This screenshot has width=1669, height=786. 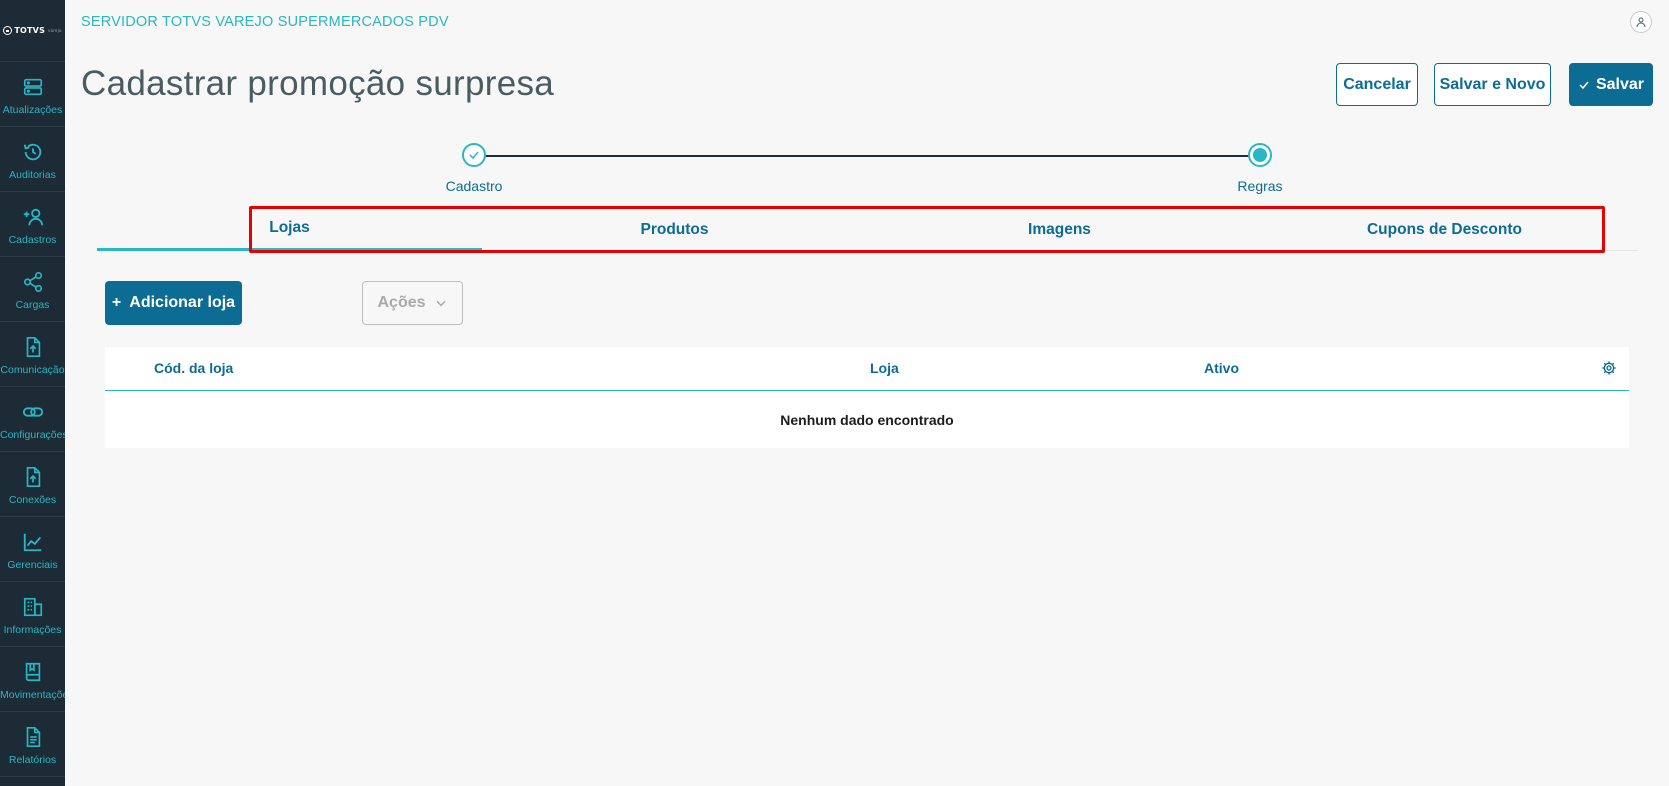 What do you see at coordinates (193, 368) in the screenshot?
I see `column-header-cod-loja: Cód. da loja` at bounding box center [193, 368].